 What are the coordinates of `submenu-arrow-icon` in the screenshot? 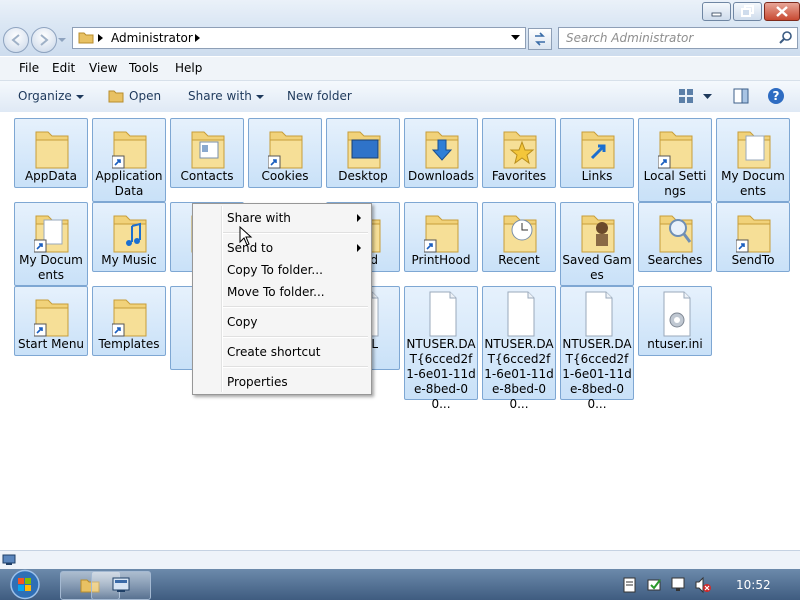 It's located at (359, 248).